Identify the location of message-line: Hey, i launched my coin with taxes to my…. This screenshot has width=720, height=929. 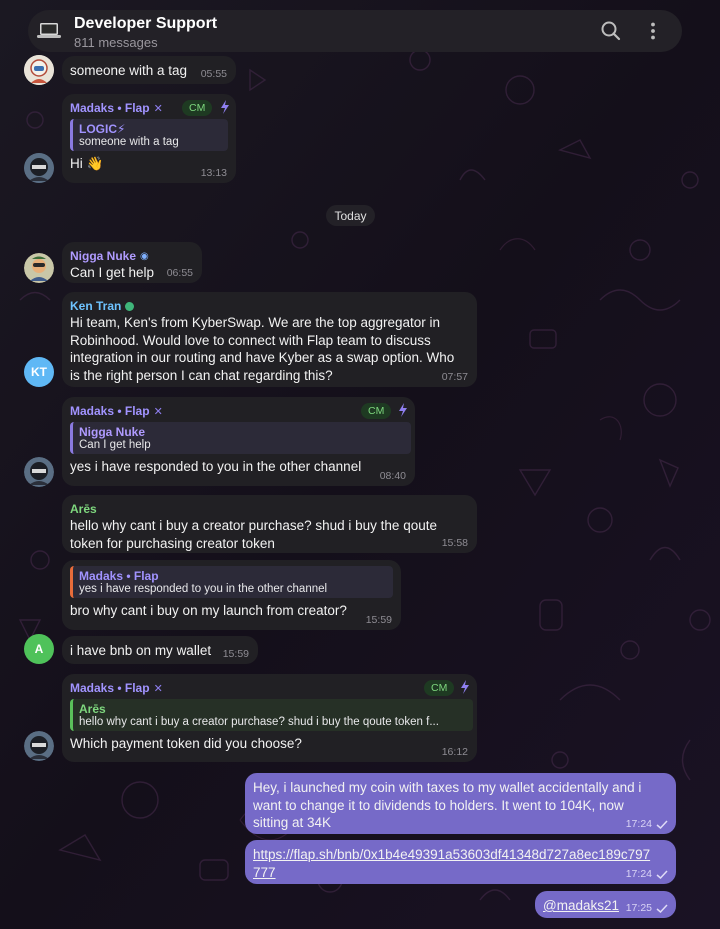
(447, 787).